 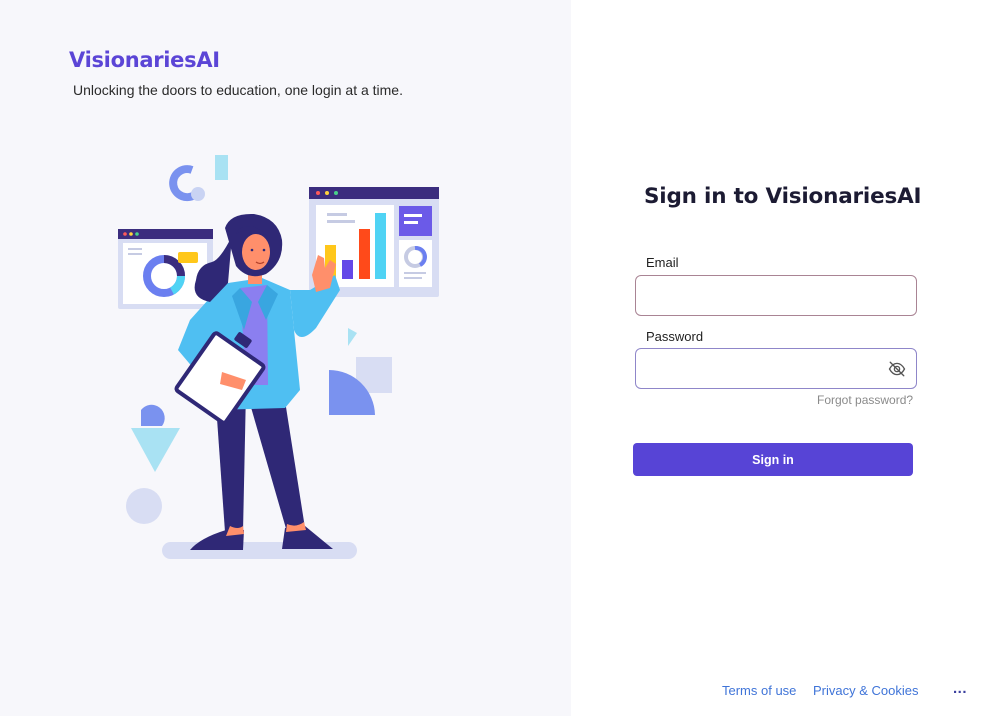 I want to click on signin-button: Sign in, so click(x=773, y=459).